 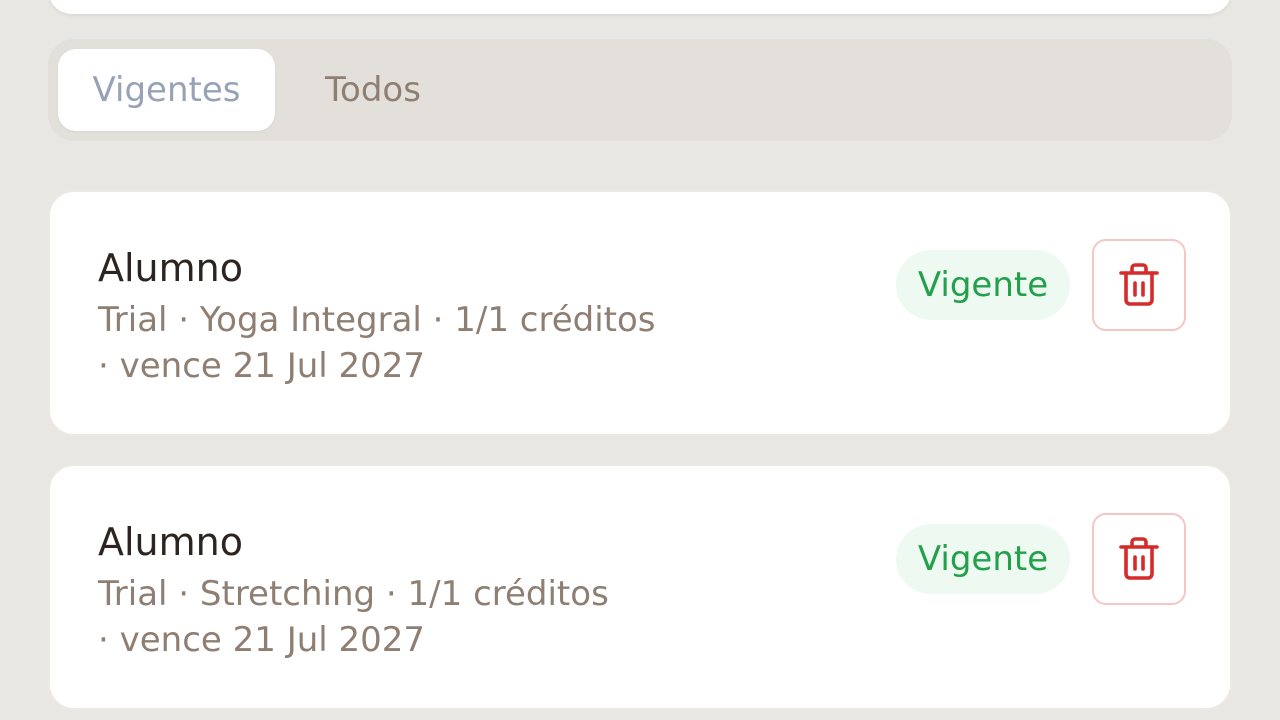 What do you see at coordinates (377, 320) in the screenshot?
I see `item-details: Trial · Yoga Integral · 1/1 créditos` at bounding box center [377, 320].